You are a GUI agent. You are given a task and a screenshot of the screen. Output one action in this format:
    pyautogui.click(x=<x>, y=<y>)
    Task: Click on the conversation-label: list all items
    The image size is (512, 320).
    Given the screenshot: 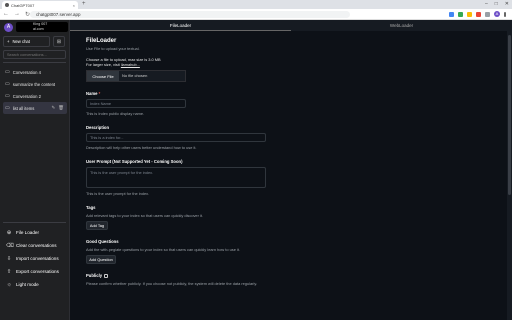 What is the action you would take?
    pyautogui.click(x=23, y=108)
    